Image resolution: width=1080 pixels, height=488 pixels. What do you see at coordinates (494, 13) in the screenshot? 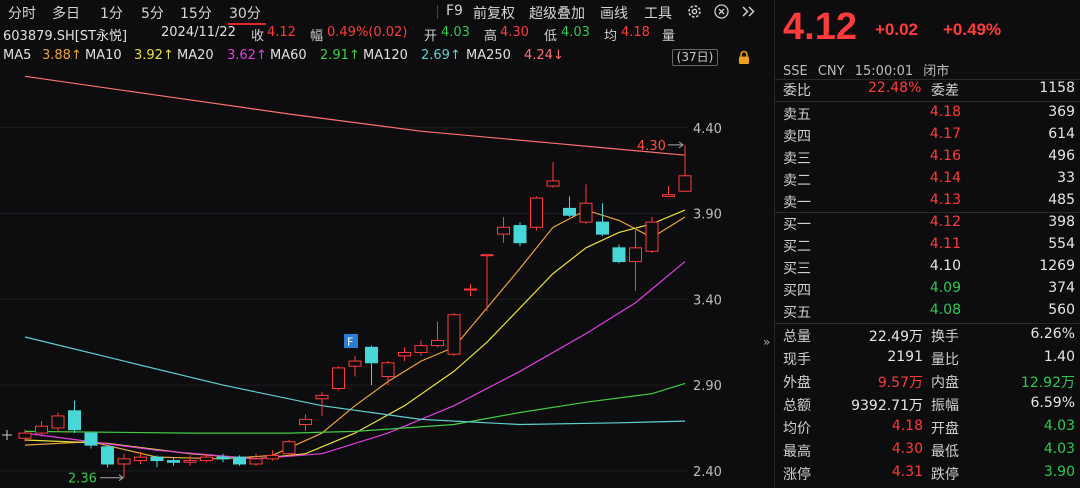
I see `forward-adjust-button: 前复权` at bounding box center [494, 13].